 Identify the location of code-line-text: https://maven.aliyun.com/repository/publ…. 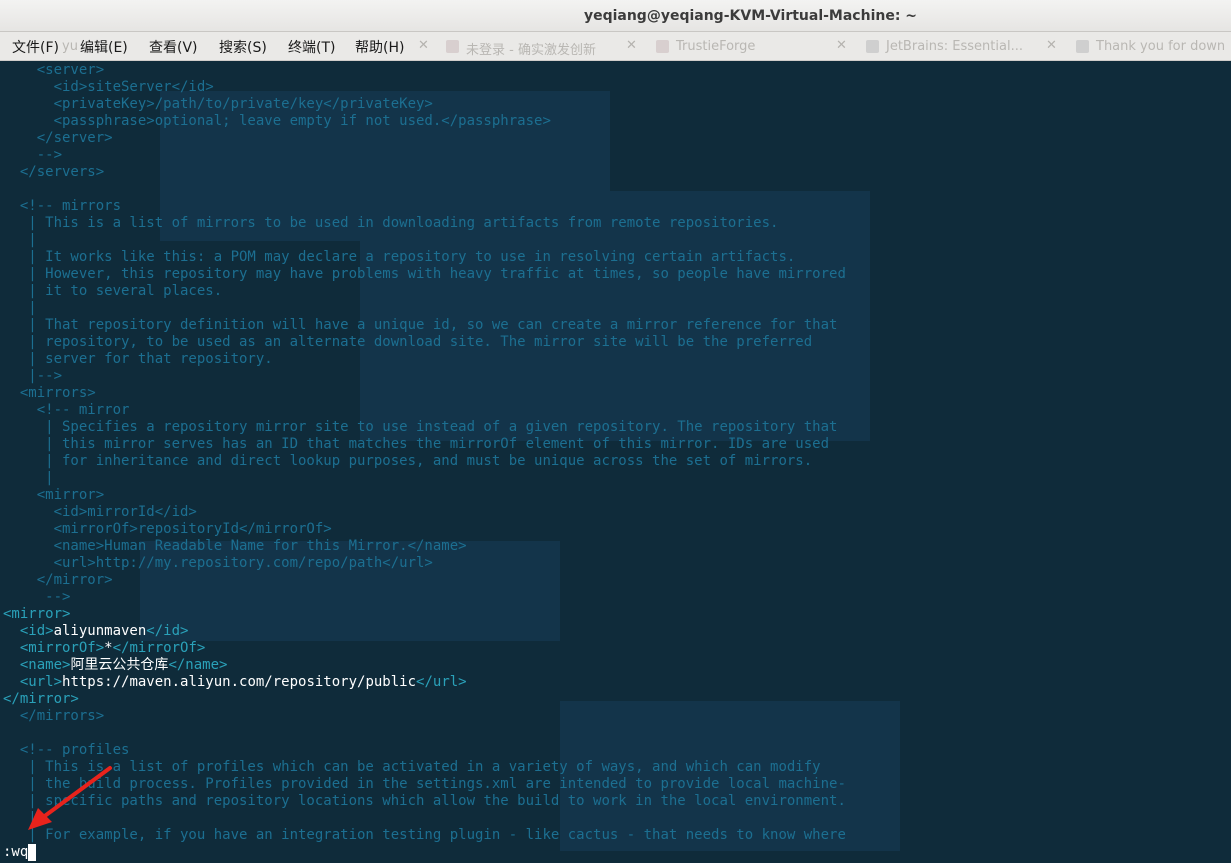
(239, 682).